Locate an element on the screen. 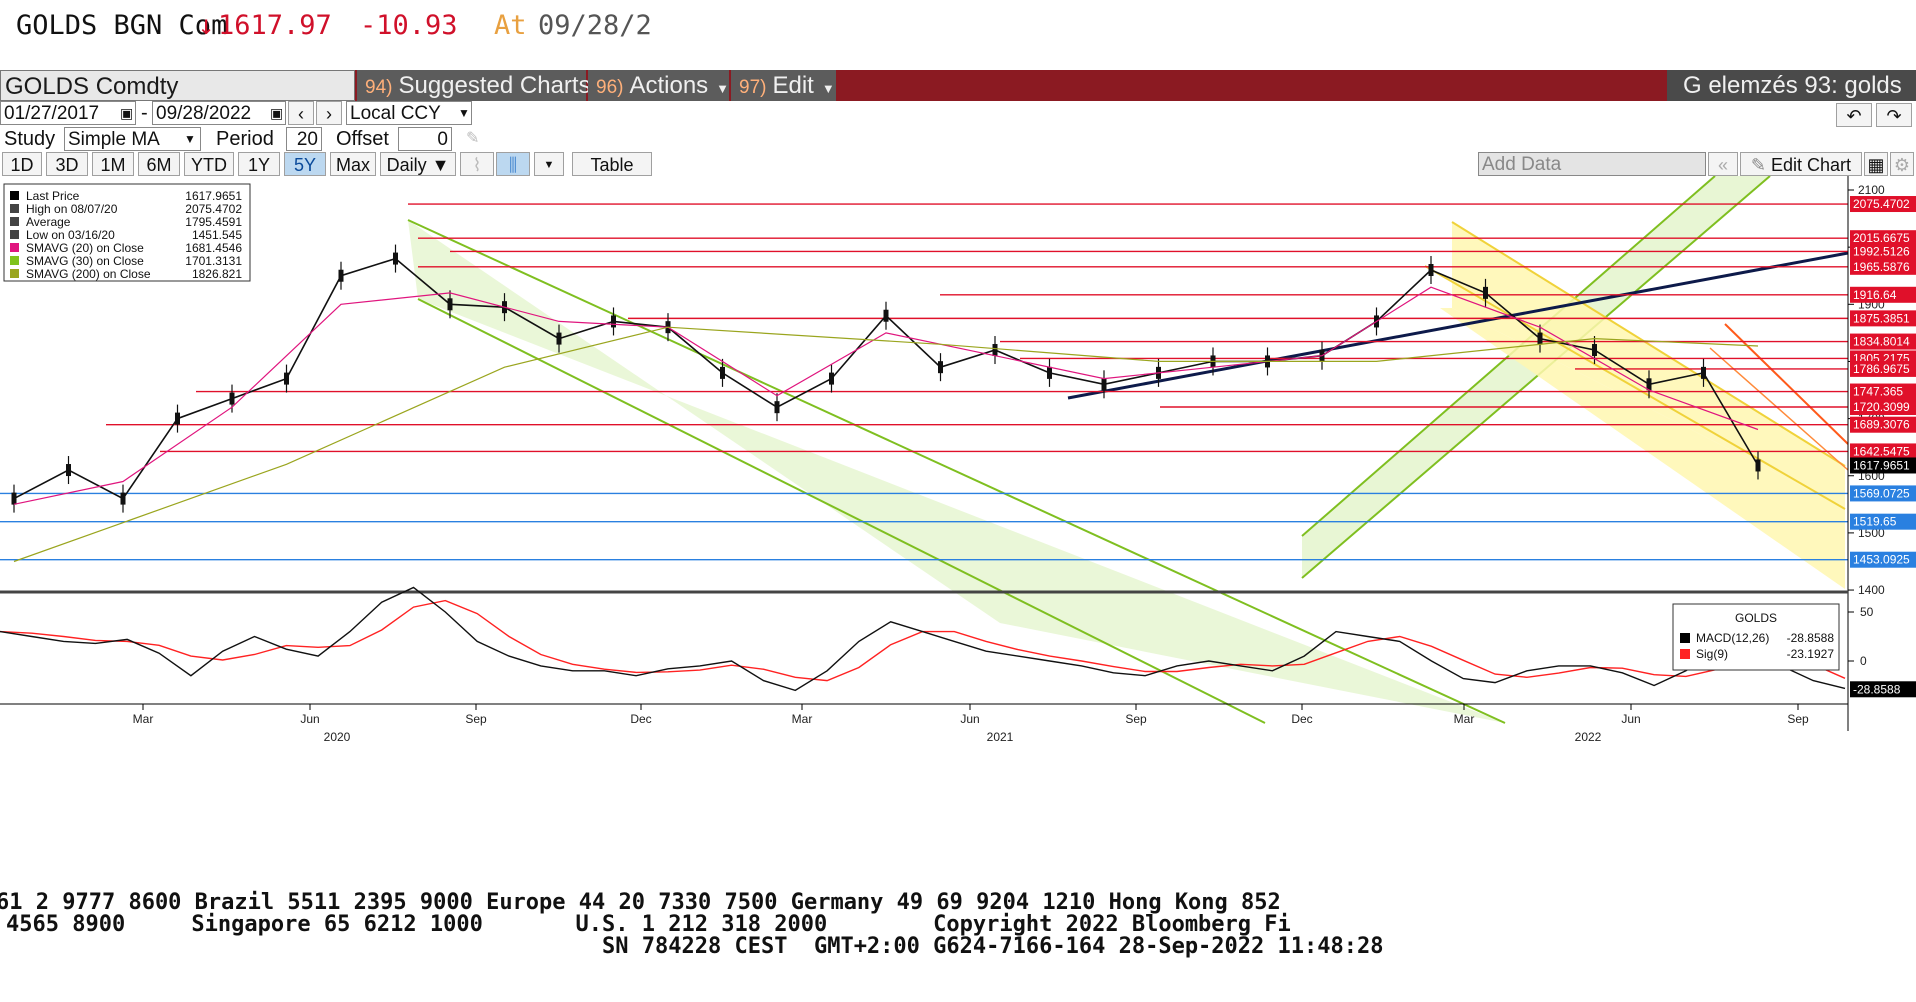 This screenshot has height=1002, width=1916. price-level-value: 1916.64 is located at coordinates (1875, 295).